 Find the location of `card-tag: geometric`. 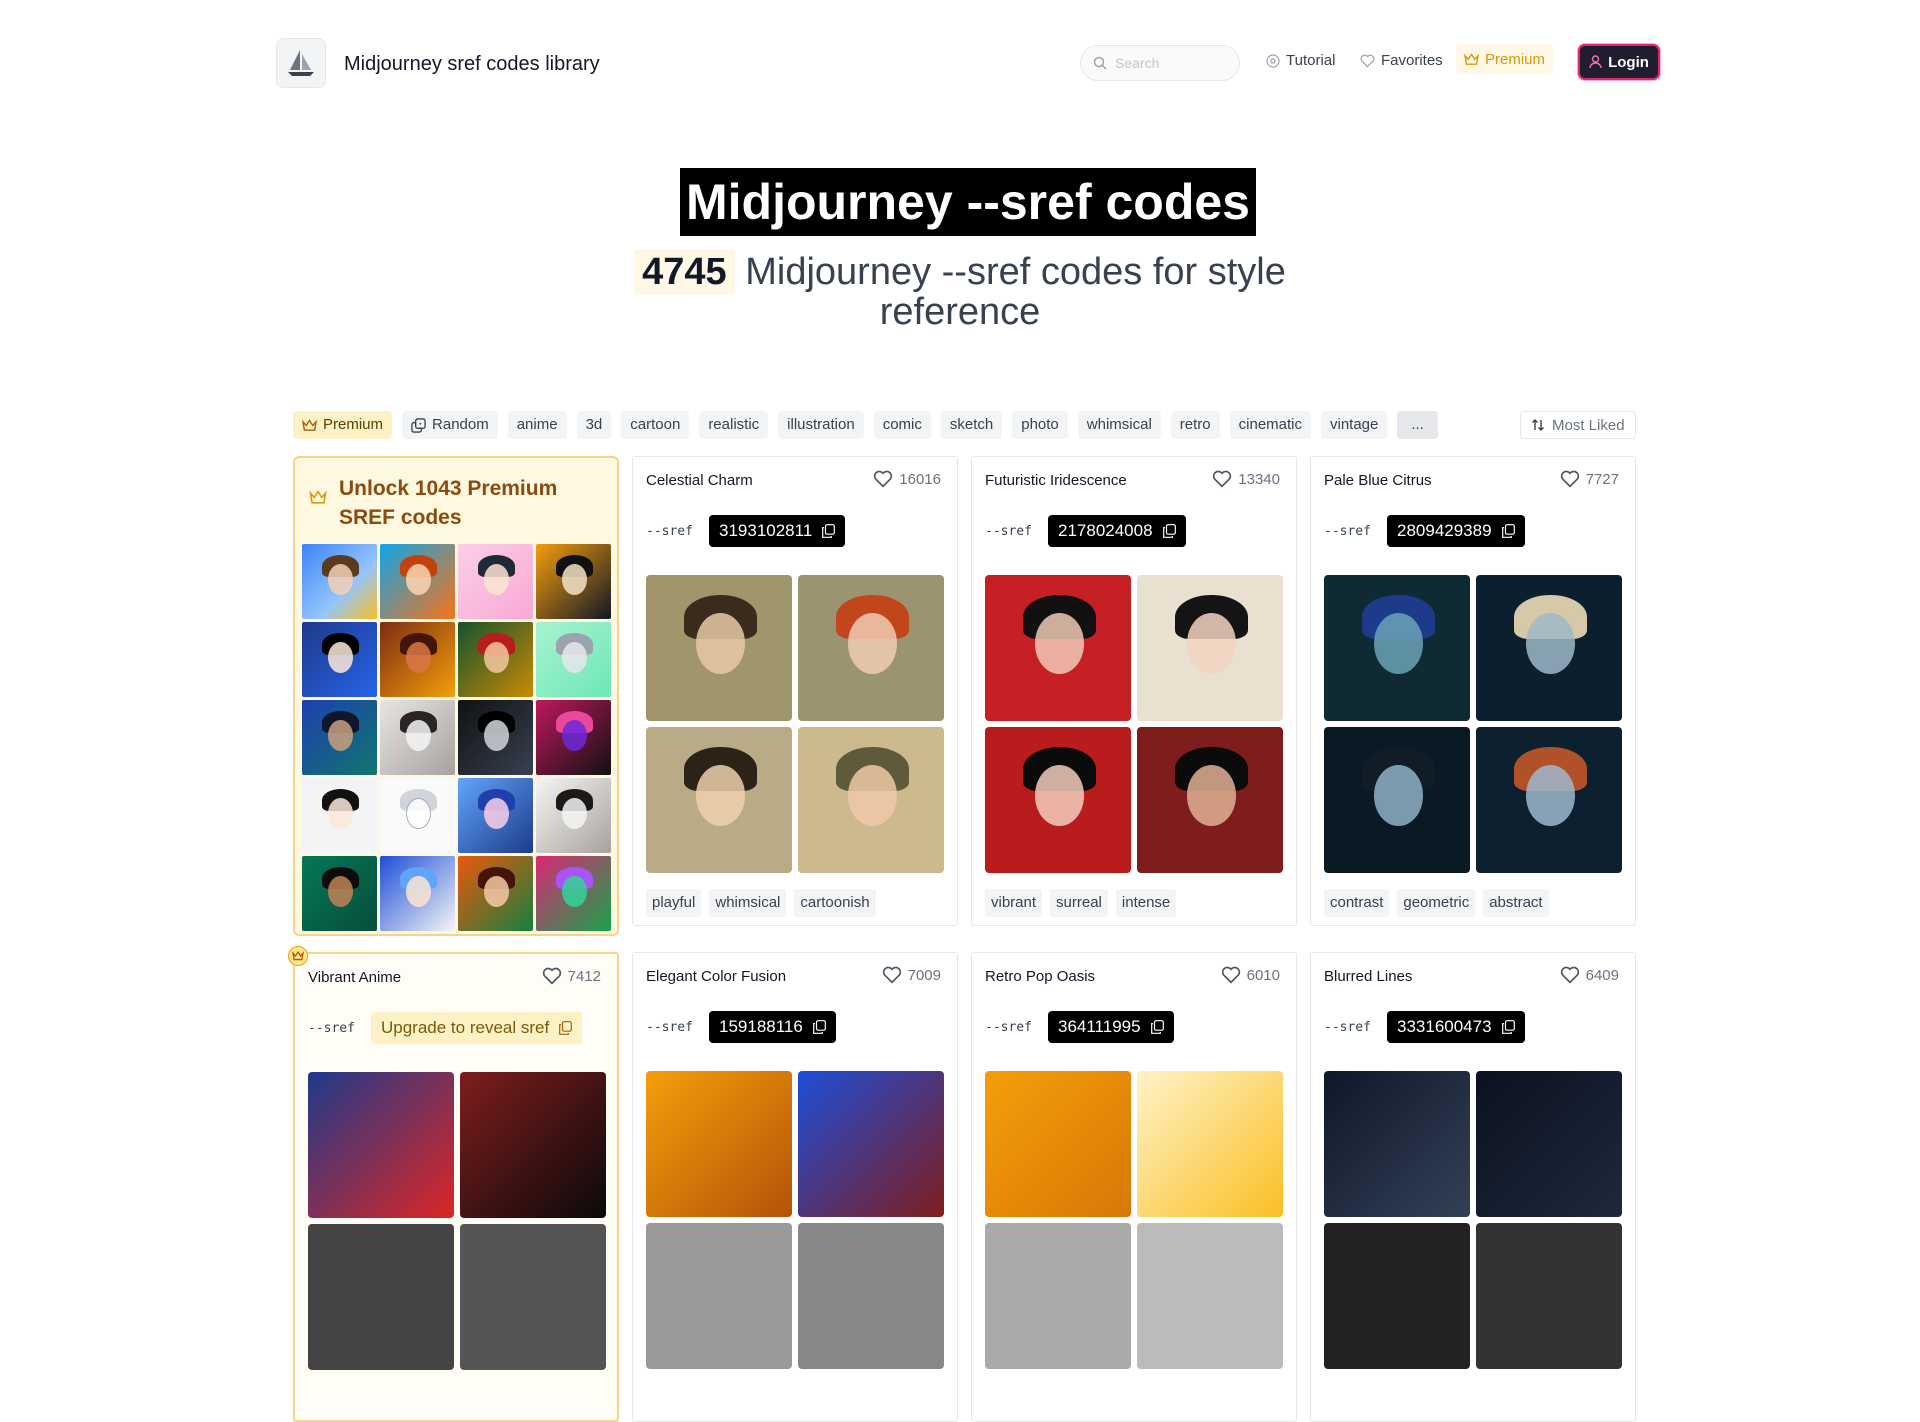

card-tag: geometric is located at coordinates (1436, 903).